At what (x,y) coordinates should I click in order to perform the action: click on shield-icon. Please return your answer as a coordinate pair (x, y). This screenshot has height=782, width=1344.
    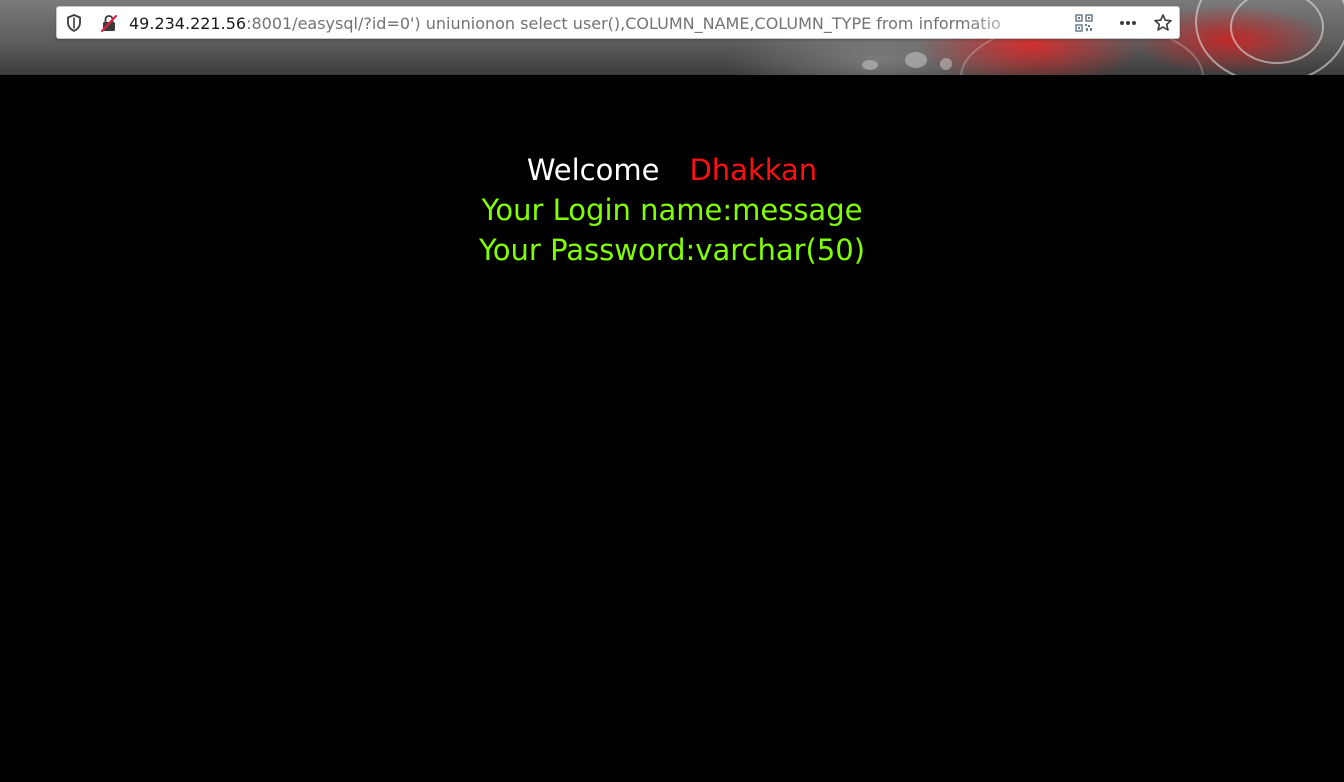
    Looking at the image, I should click on (74, 23).